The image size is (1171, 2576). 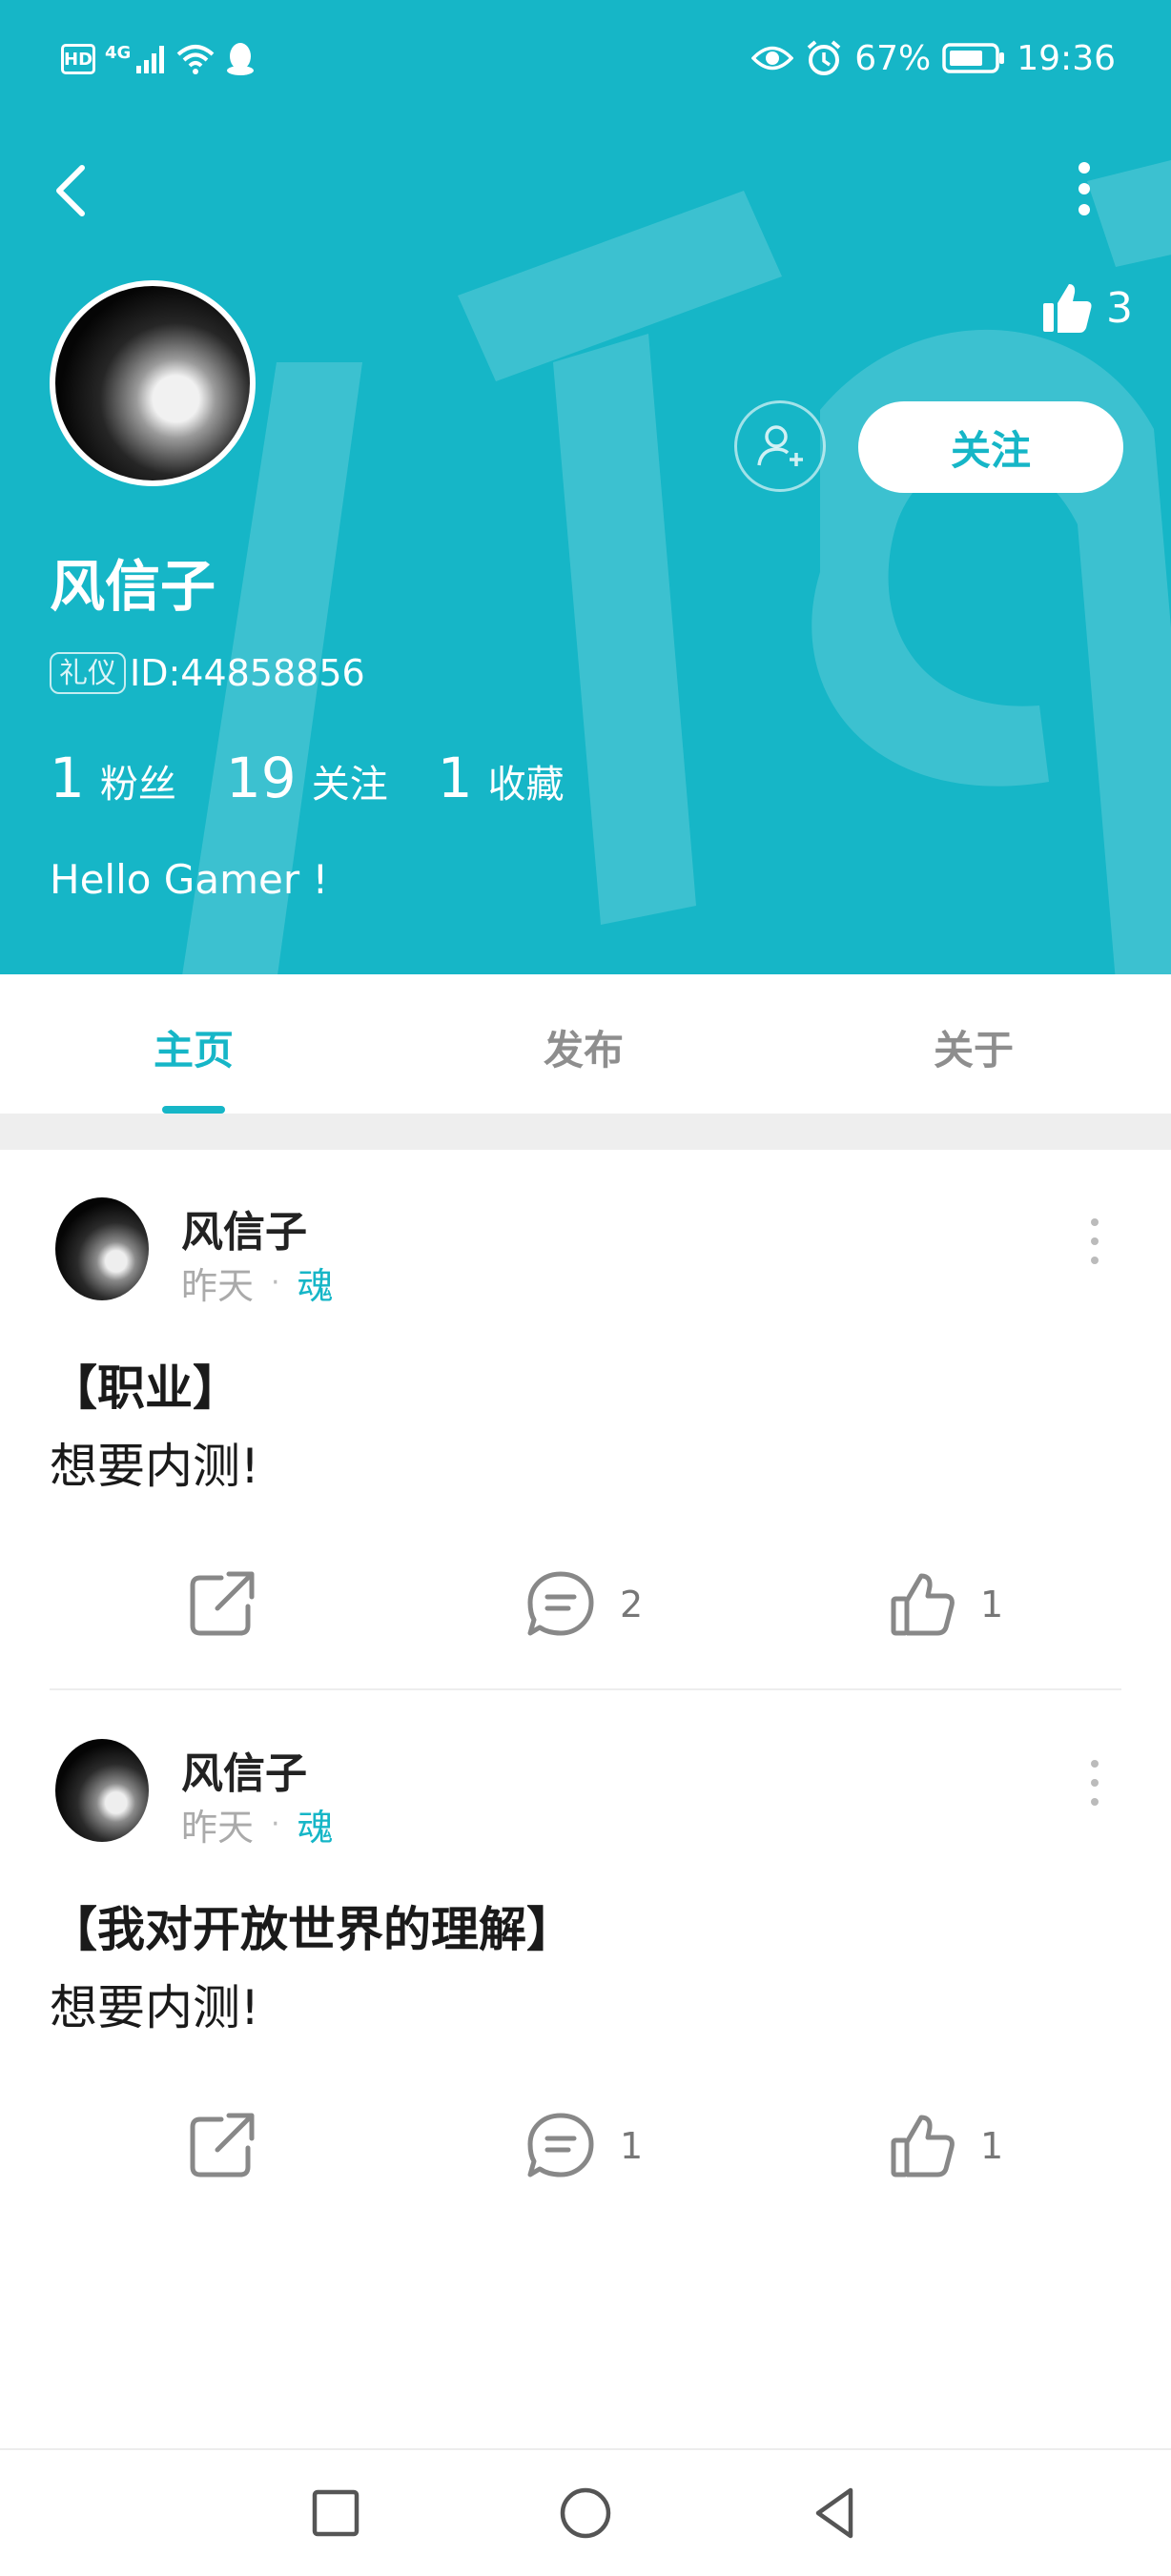 I want to click on alarm-icon, so click(x=824, y=57).